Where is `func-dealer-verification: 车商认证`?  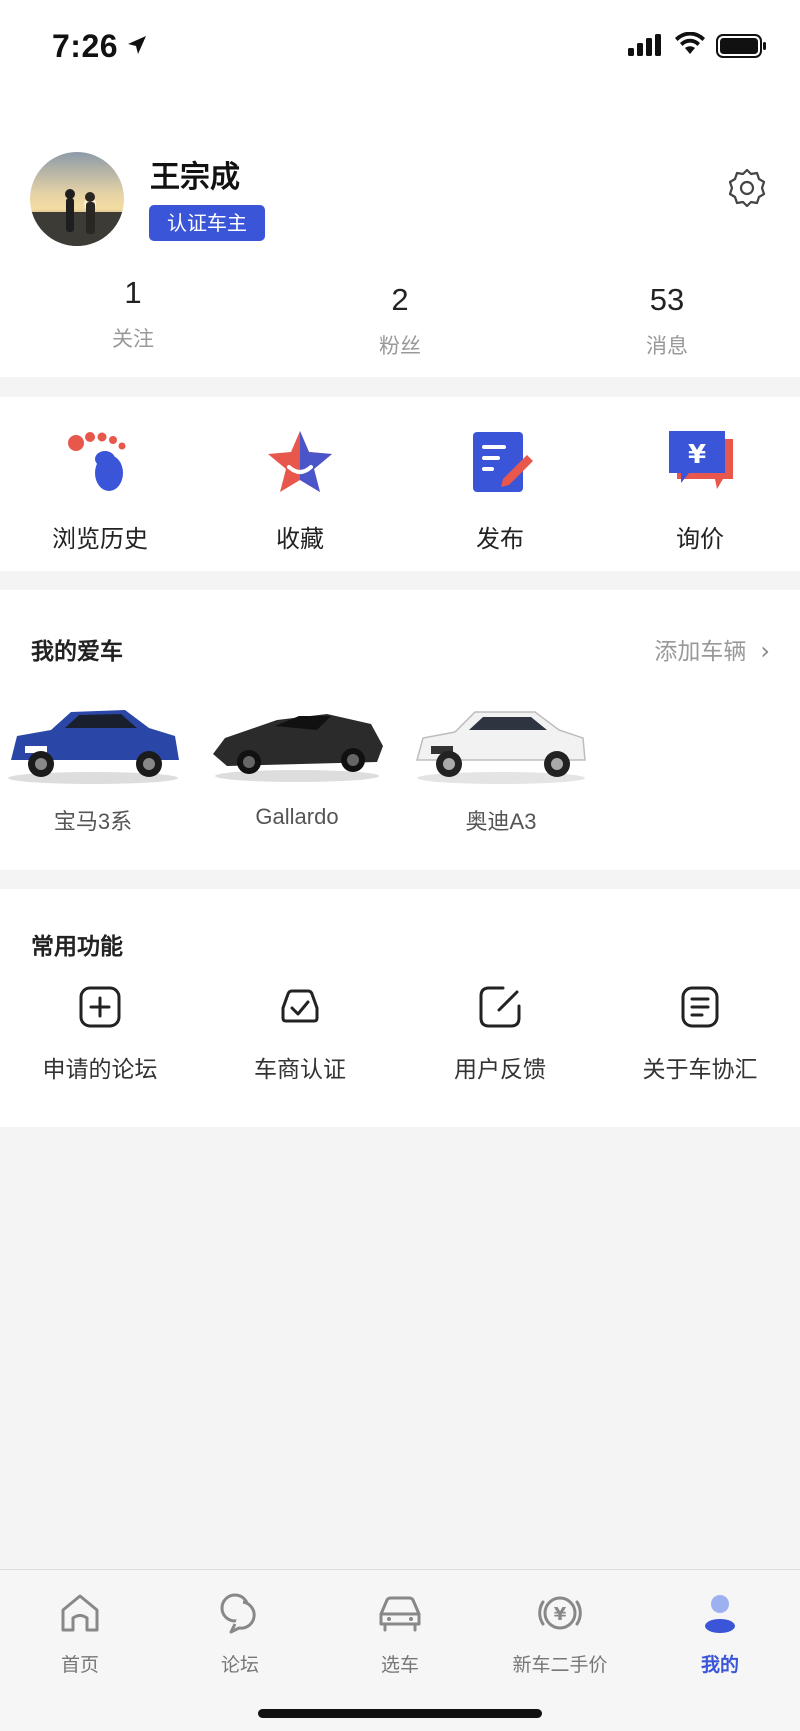
func-dealer-verification: 车商认证 is located at coordinates (300, 1034).